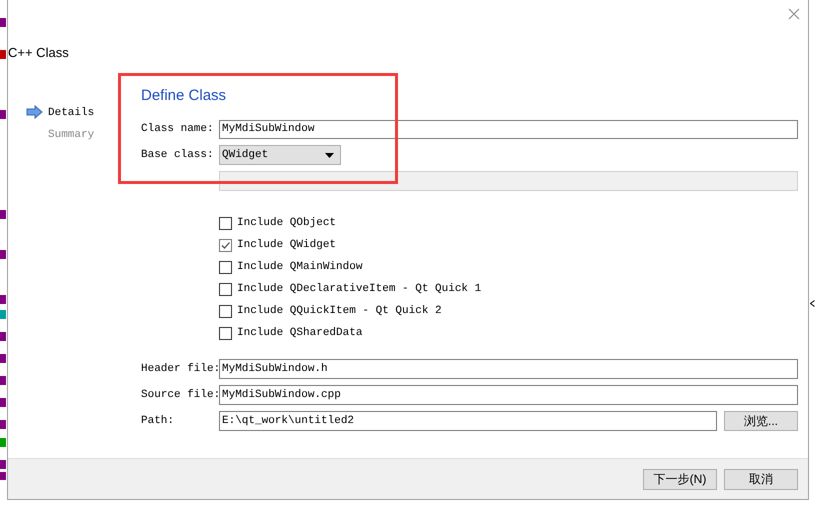  I want to click on field-label: Base class:, so click(178, 155).